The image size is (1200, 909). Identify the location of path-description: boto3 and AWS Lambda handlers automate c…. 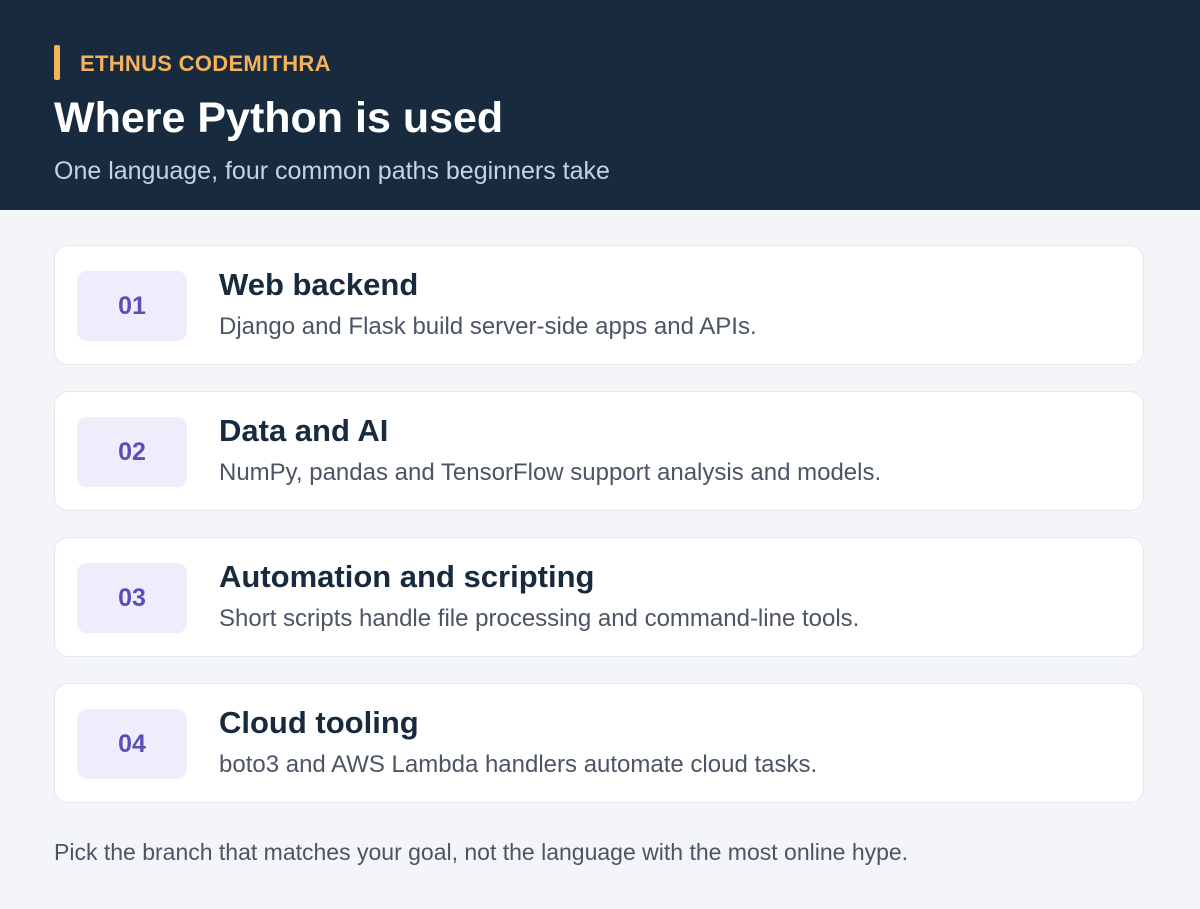
(518, 764).